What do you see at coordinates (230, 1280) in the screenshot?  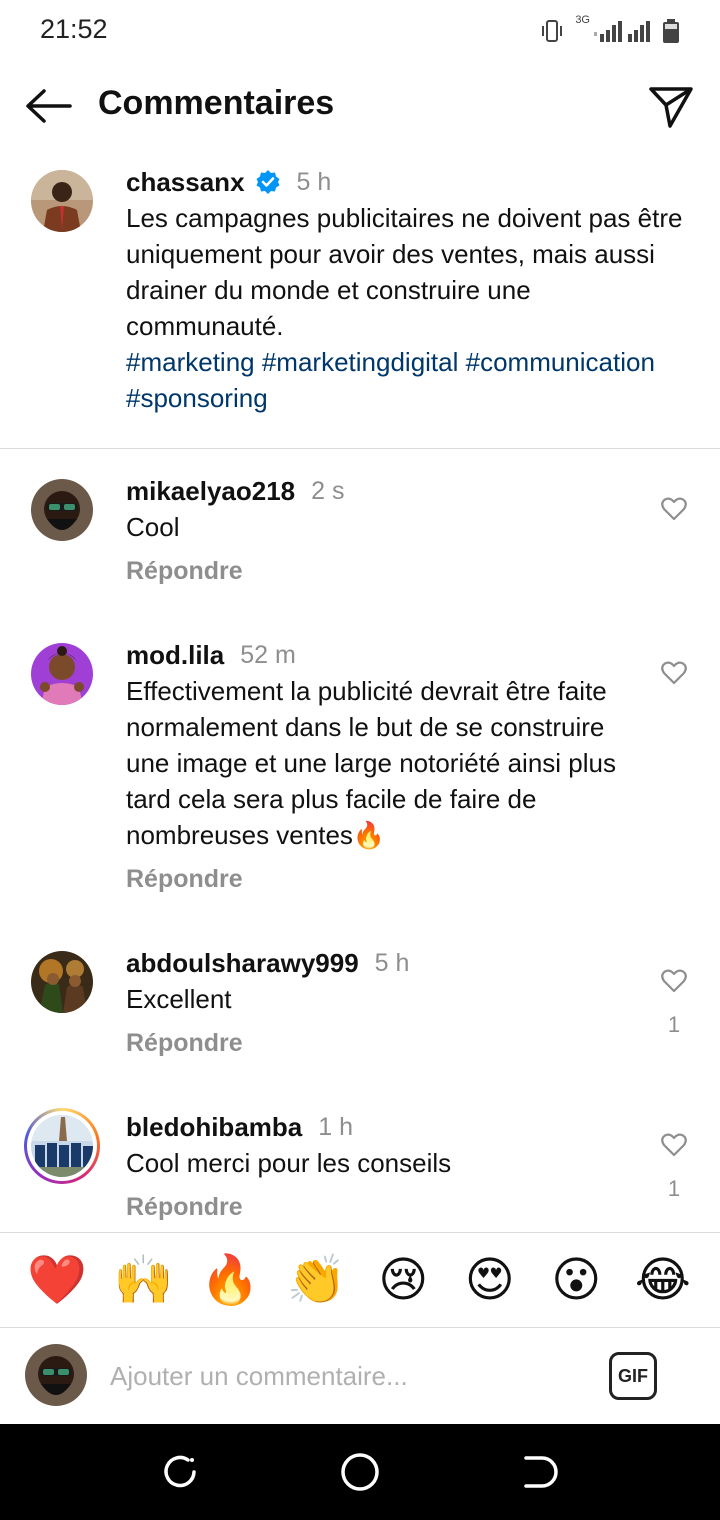 I see `emoji-fire-button: 🔥` at bounding box center [230, 1280].